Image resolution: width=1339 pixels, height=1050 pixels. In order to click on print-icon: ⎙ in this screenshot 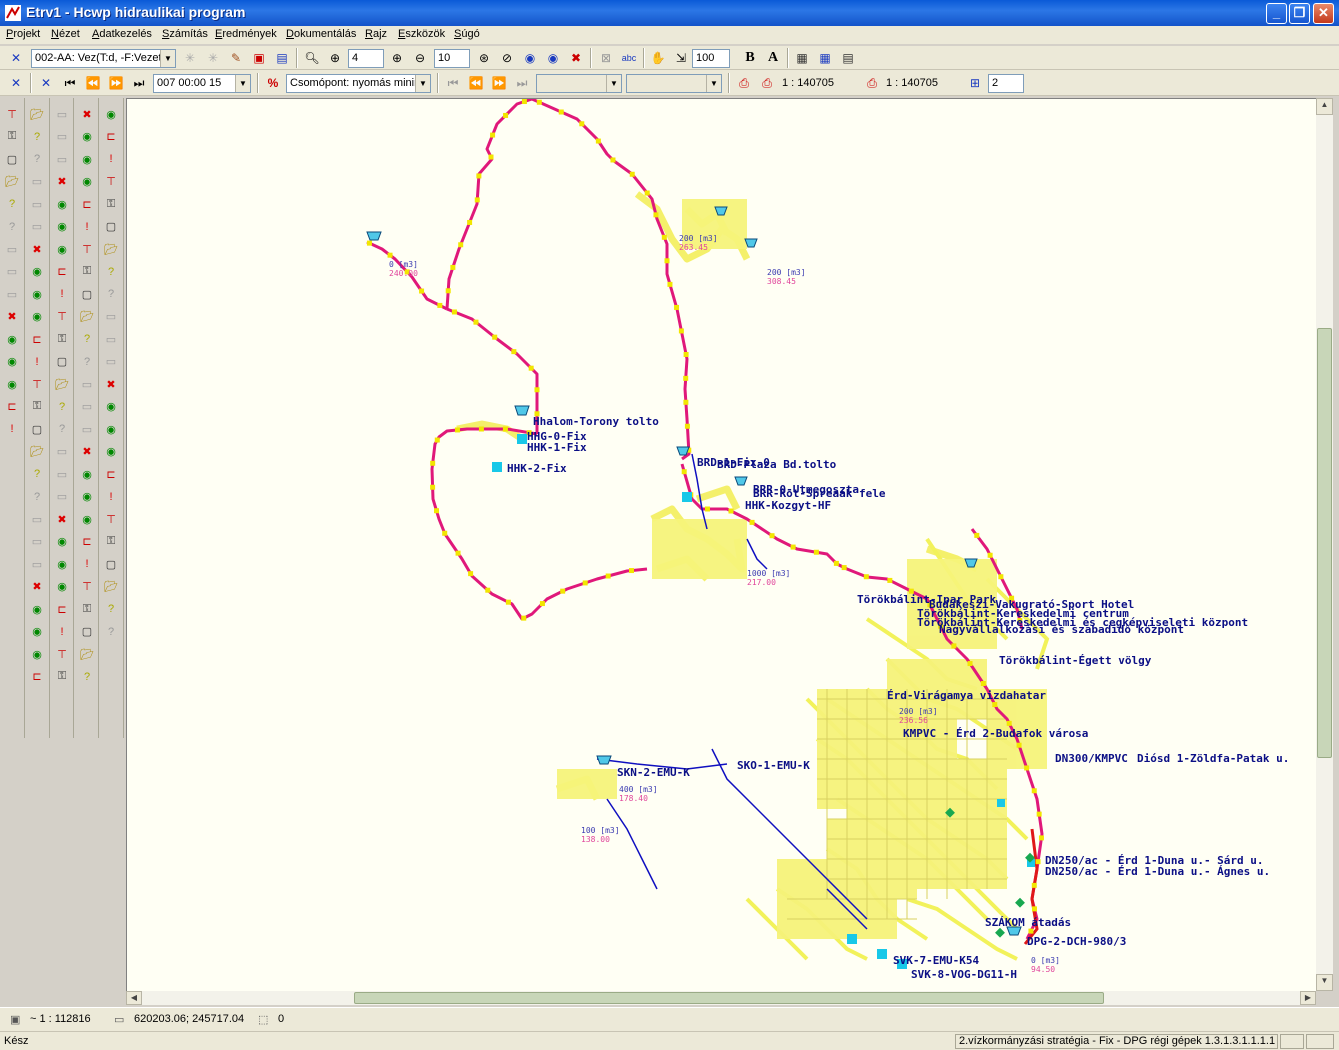, I will do `click(744, 83)`.